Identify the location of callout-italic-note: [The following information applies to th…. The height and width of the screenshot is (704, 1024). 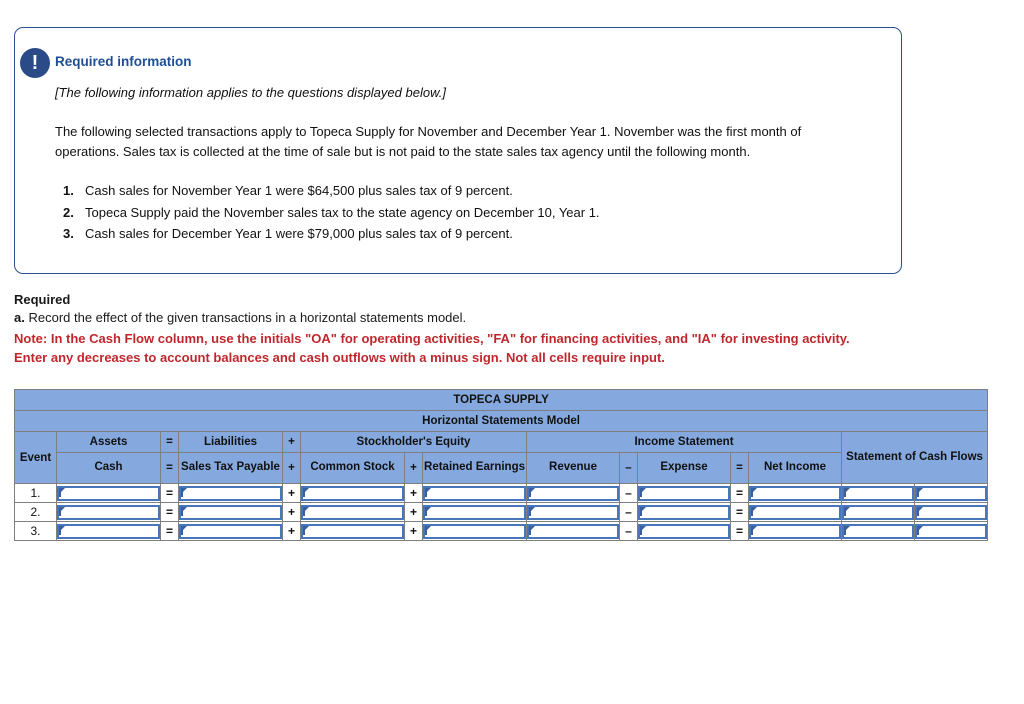
(250, 92).